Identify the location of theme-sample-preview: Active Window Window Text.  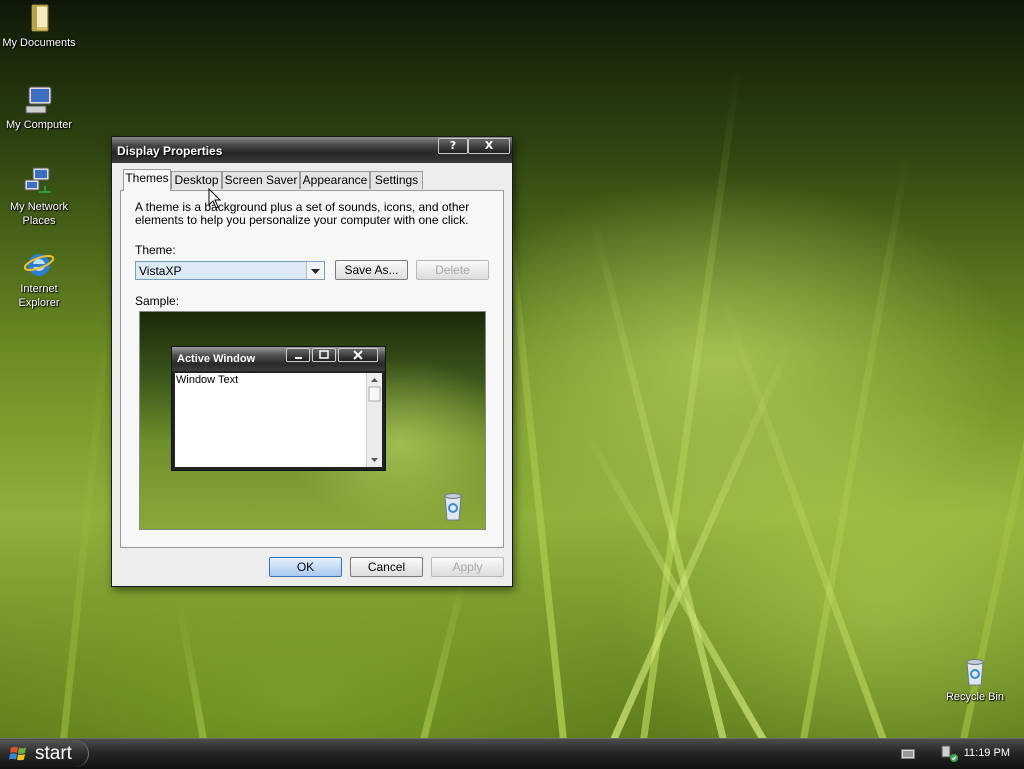
(312, 420).